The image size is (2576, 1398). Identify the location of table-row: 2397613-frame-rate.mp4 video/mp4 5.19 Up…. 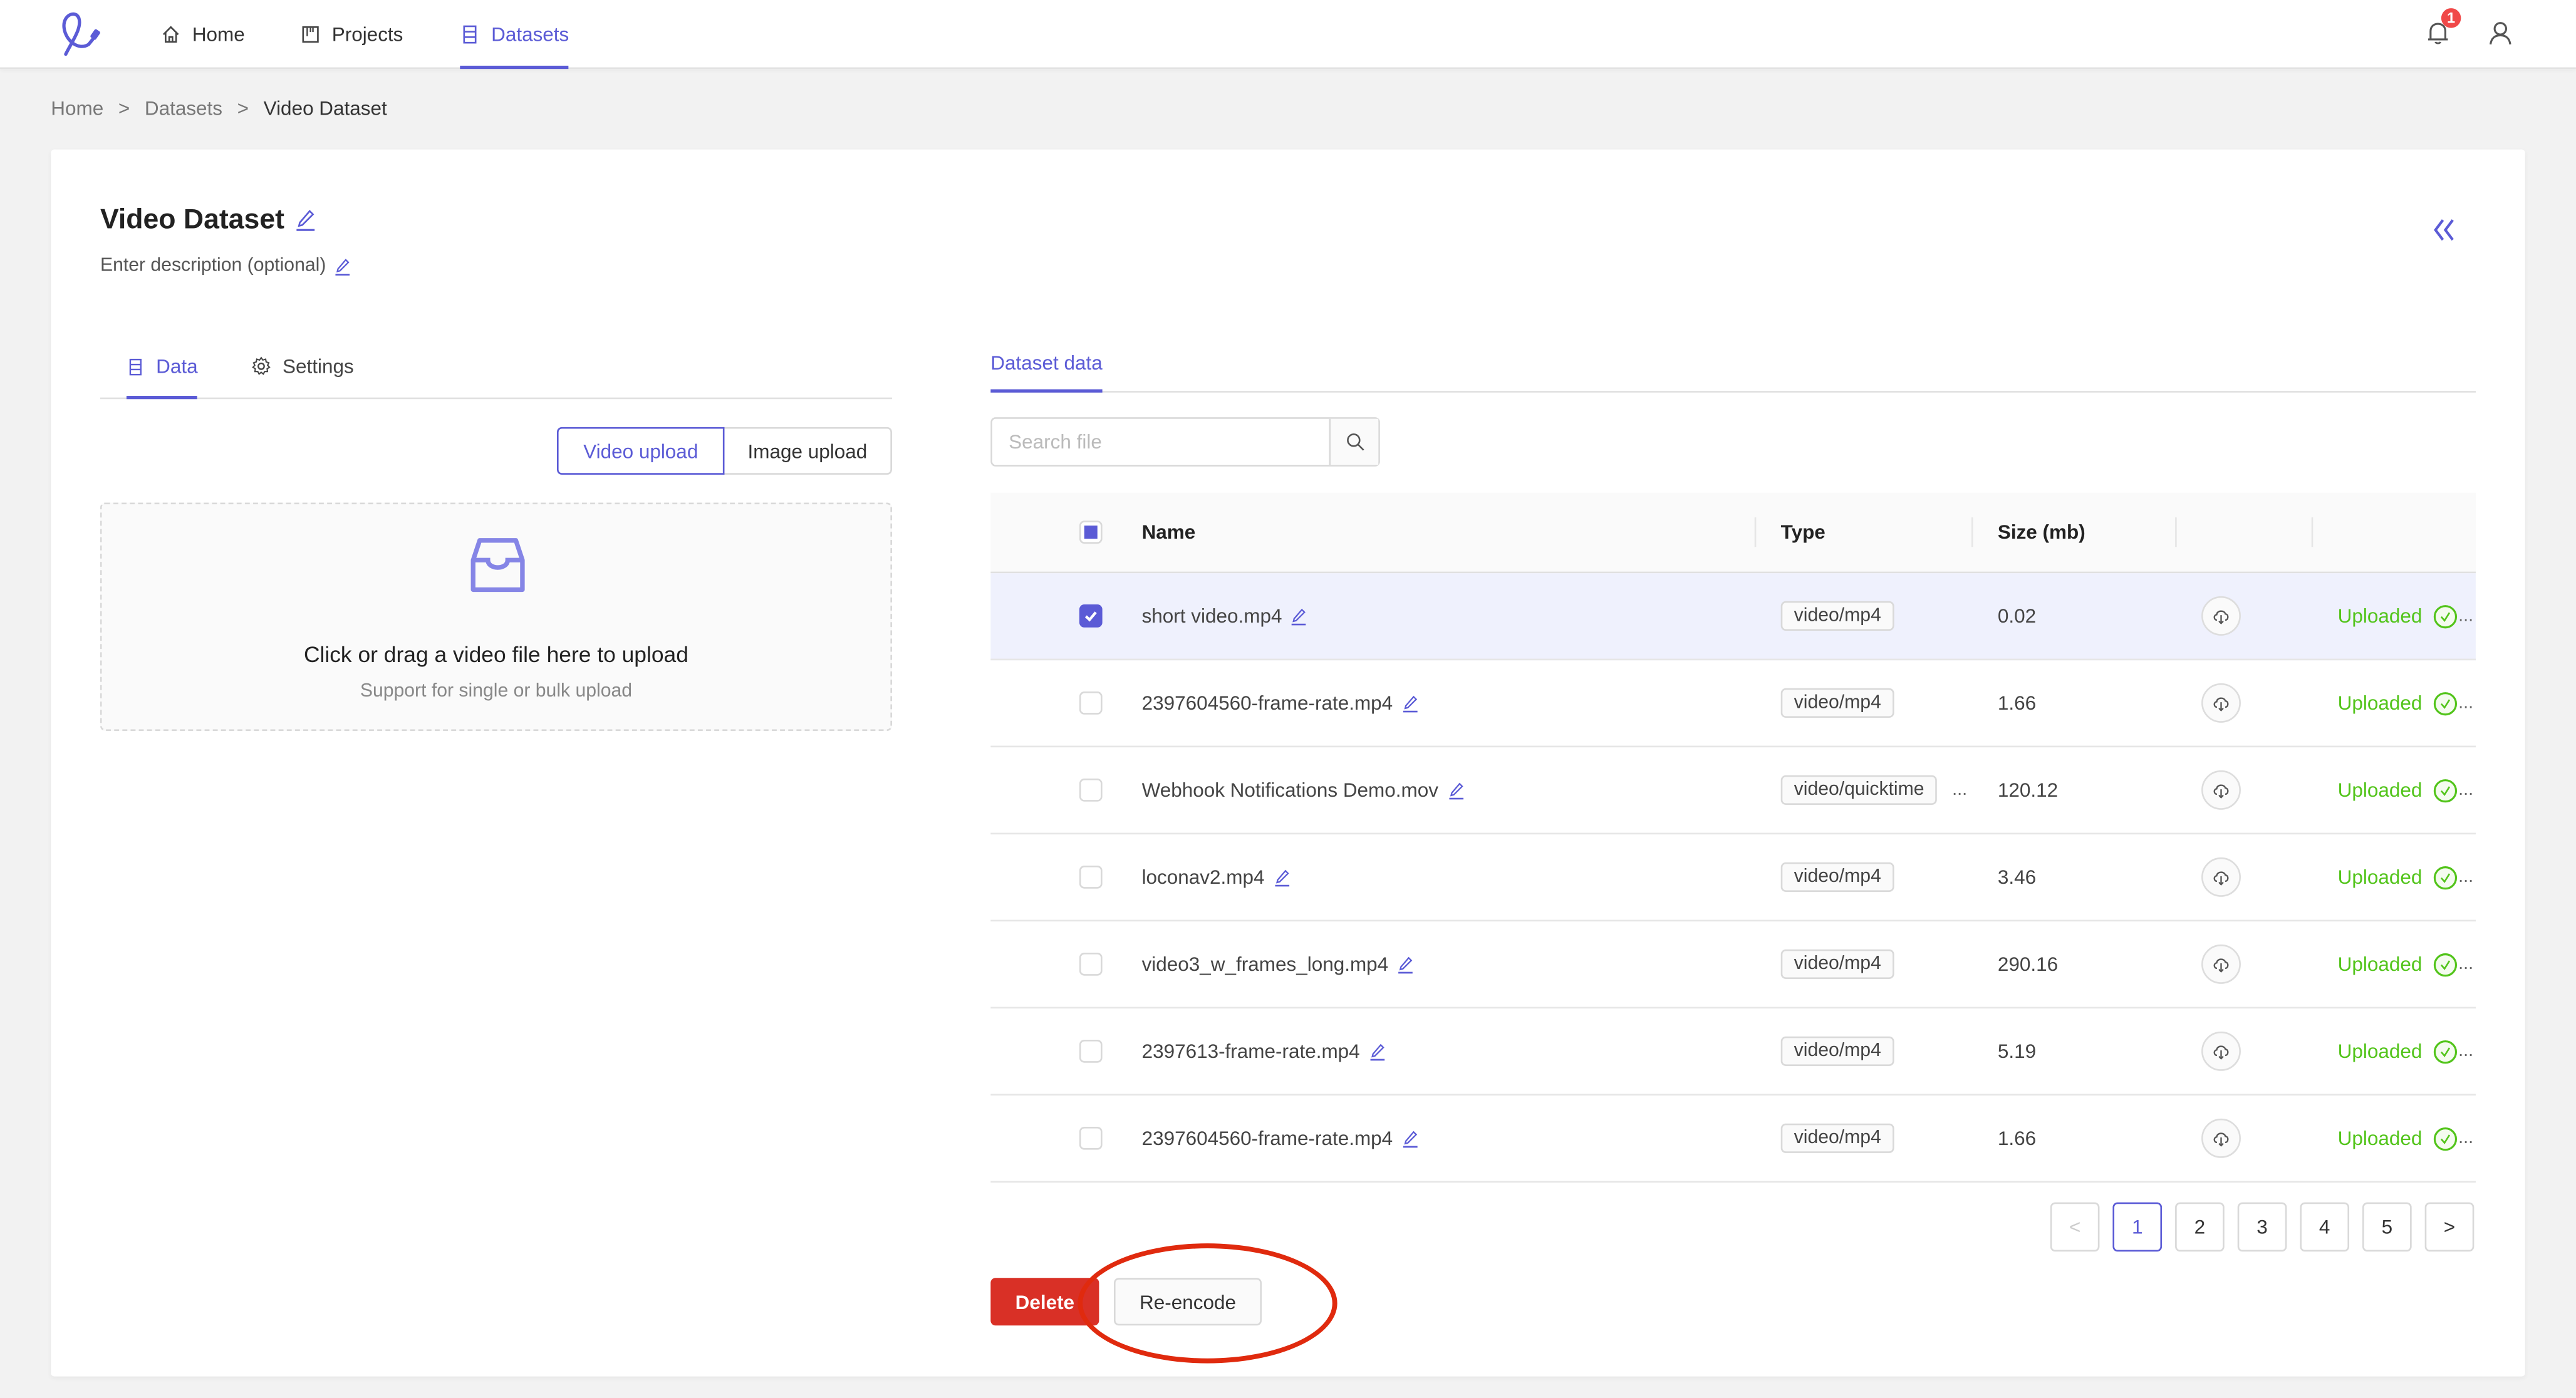
(1733, 1052).